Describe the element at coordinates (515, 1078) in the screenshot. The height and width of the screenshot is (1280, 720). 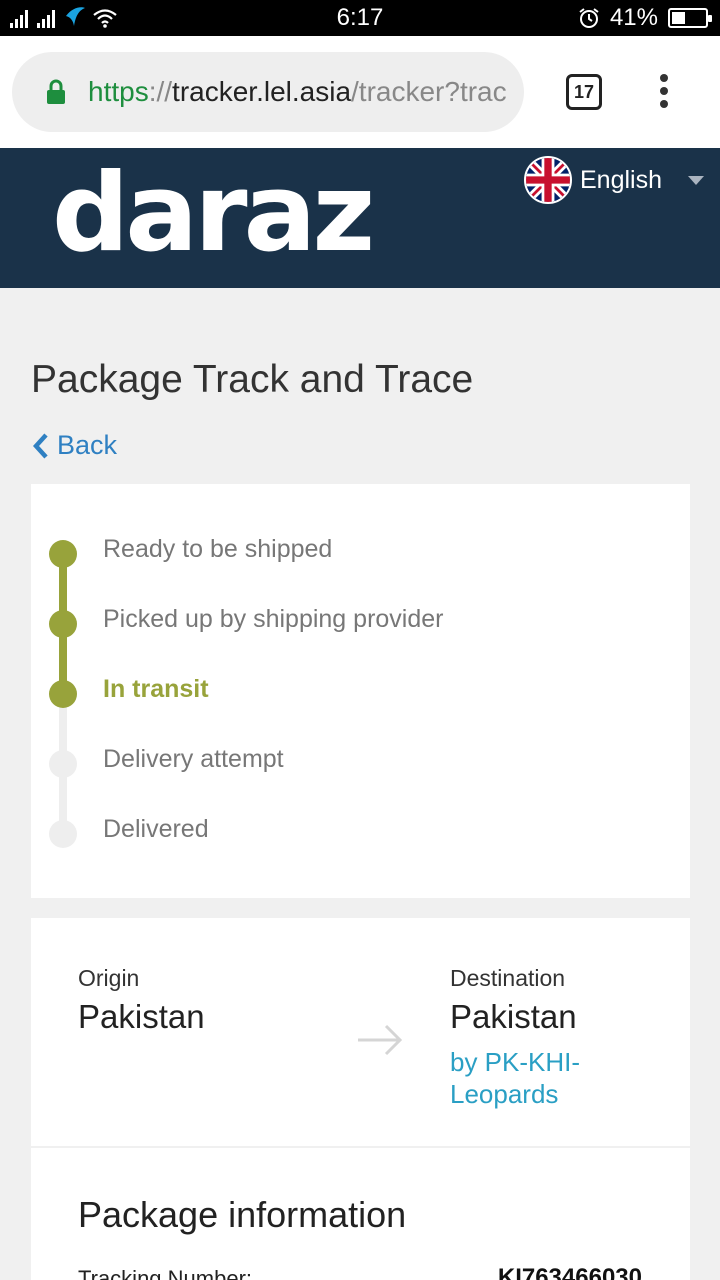
I see `carrier-name: by PK-KHI-Leopards` at that location.